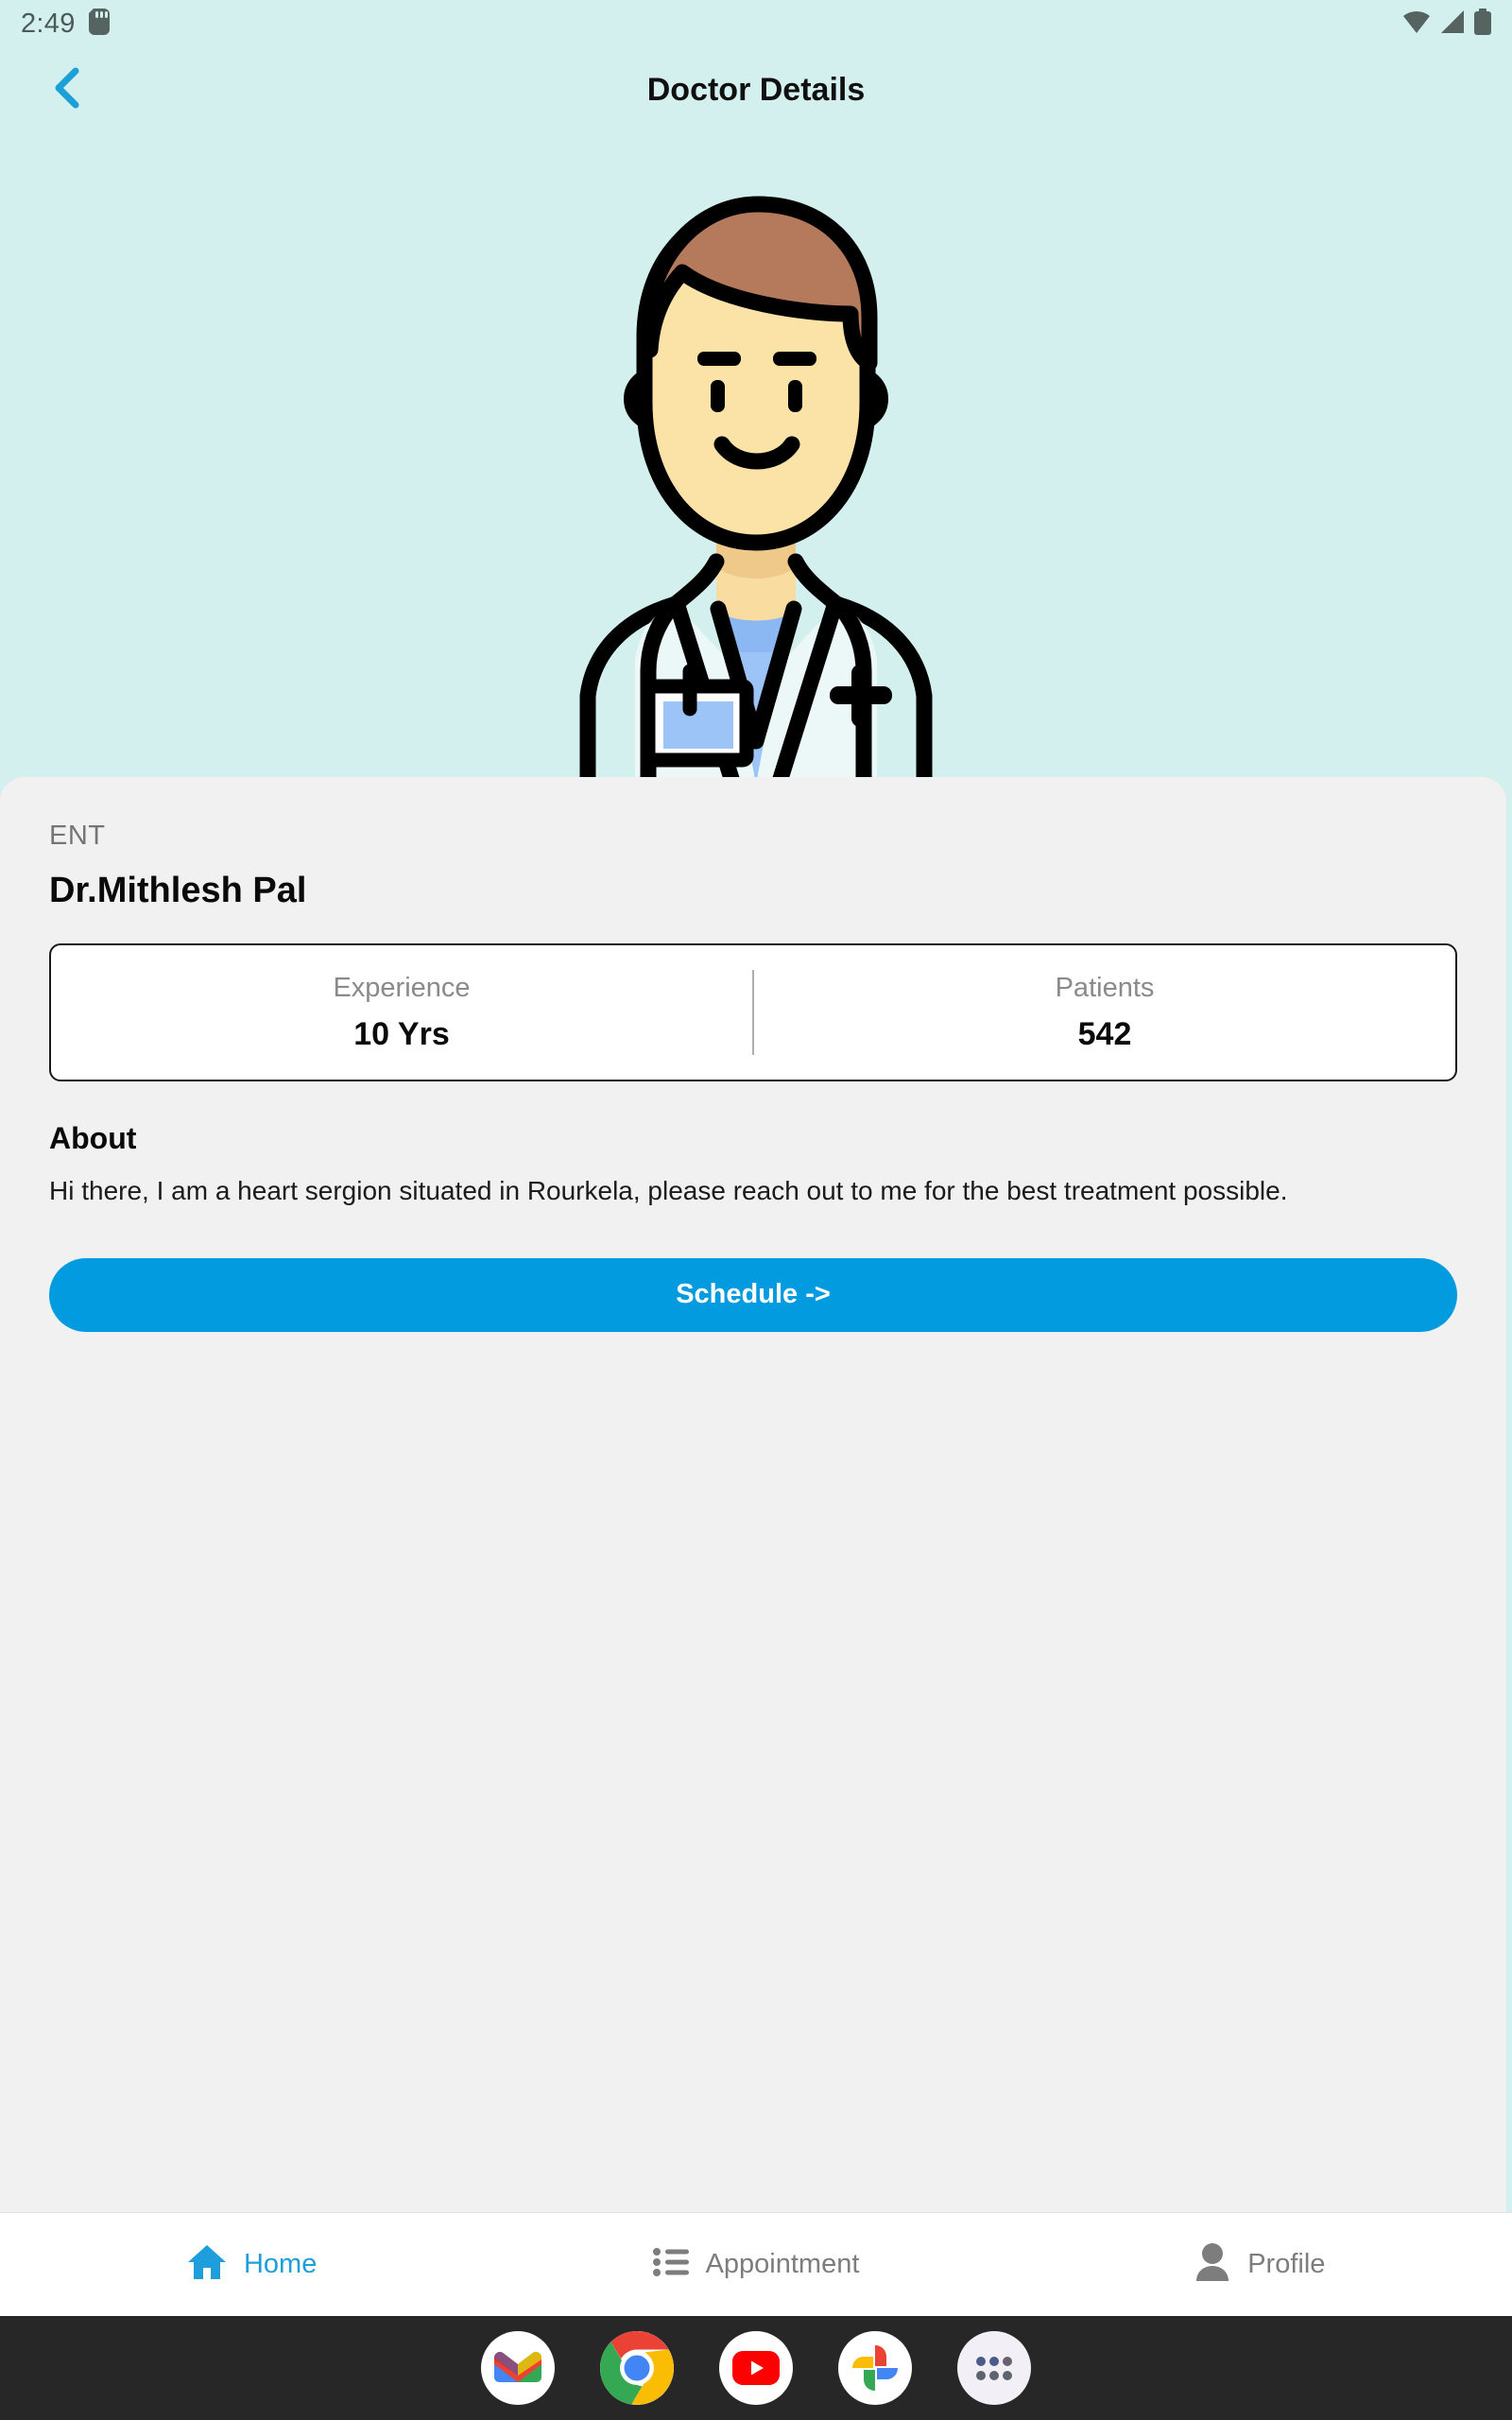 This screenshot has width=1512, height=2420. What do you see at coordinates (99, 24) in the screenshot?
I see `sd-card-icon` at bounding box center [99, 24].